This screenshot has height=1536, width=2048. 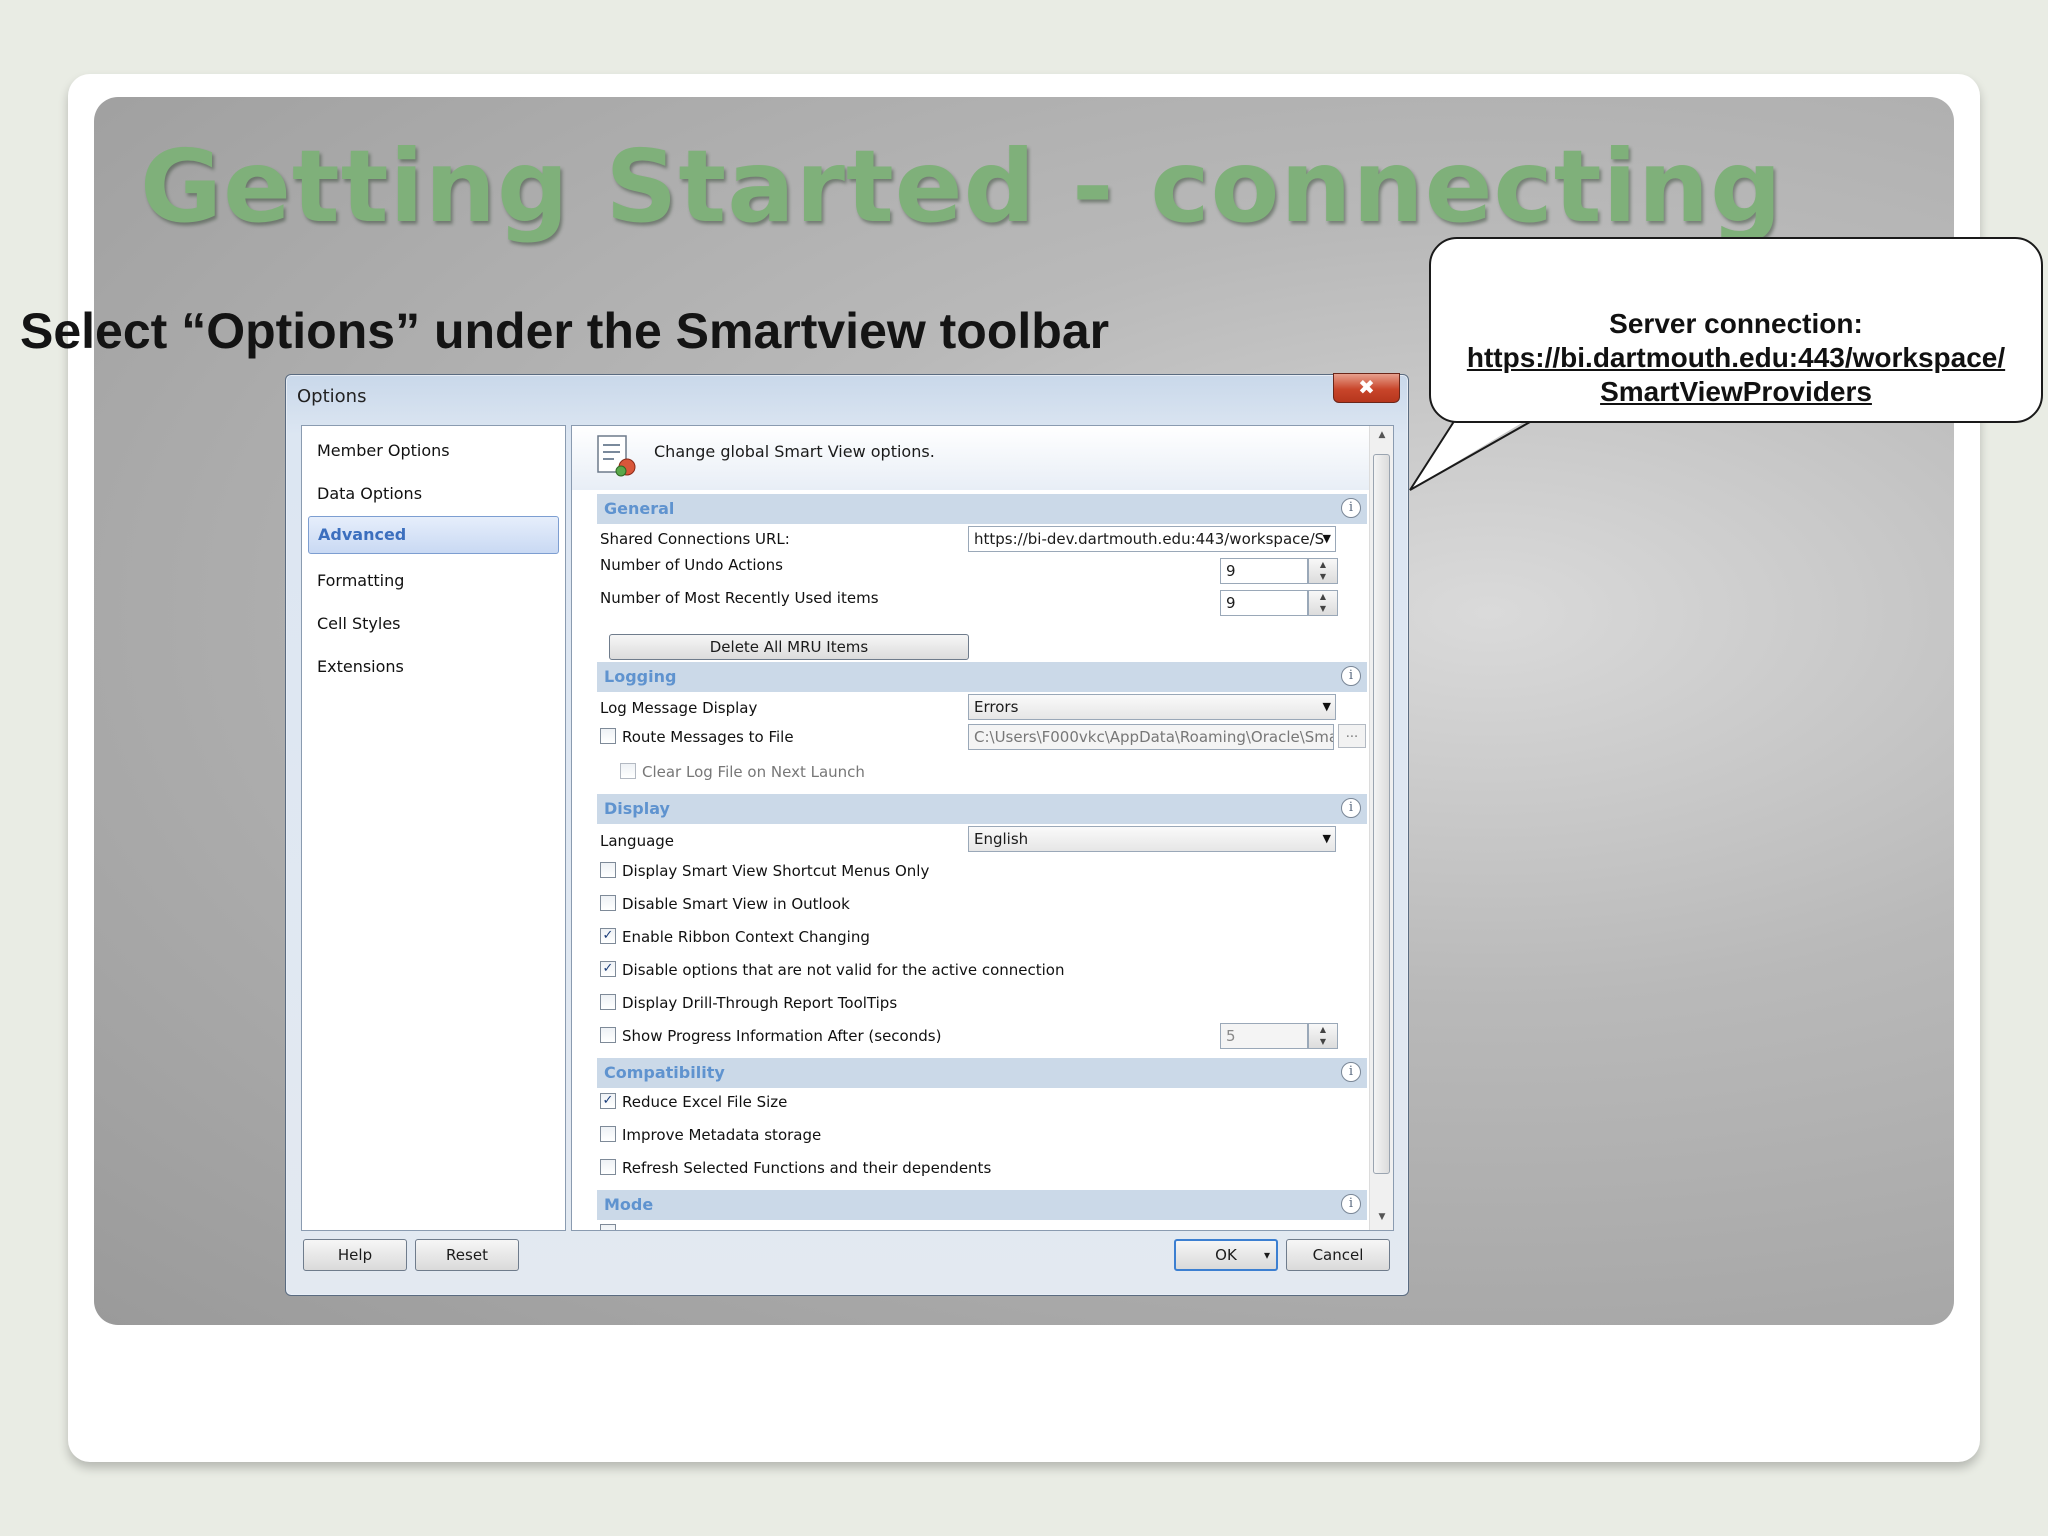 I want to click on mode-checkbox, so click(x=608, y=1227).